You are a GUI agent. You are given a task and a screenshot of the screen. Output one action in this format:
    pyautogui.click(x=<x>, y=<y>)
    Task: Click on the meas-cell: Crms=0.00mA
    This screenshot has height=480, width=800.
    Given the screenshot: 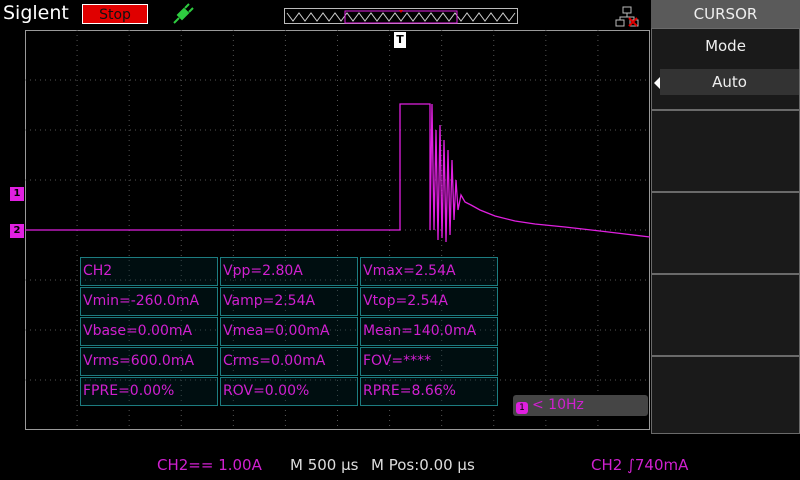 What is the action you would take?
    pyautogui.click(x=289, y=361)
    